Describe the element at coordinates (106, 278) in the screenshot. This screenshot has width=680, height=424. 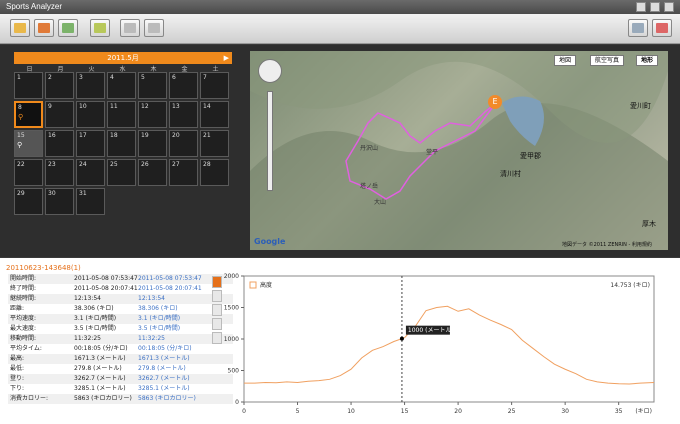
I see `stat-value: 2011-05-08 07:53:47` at that location.